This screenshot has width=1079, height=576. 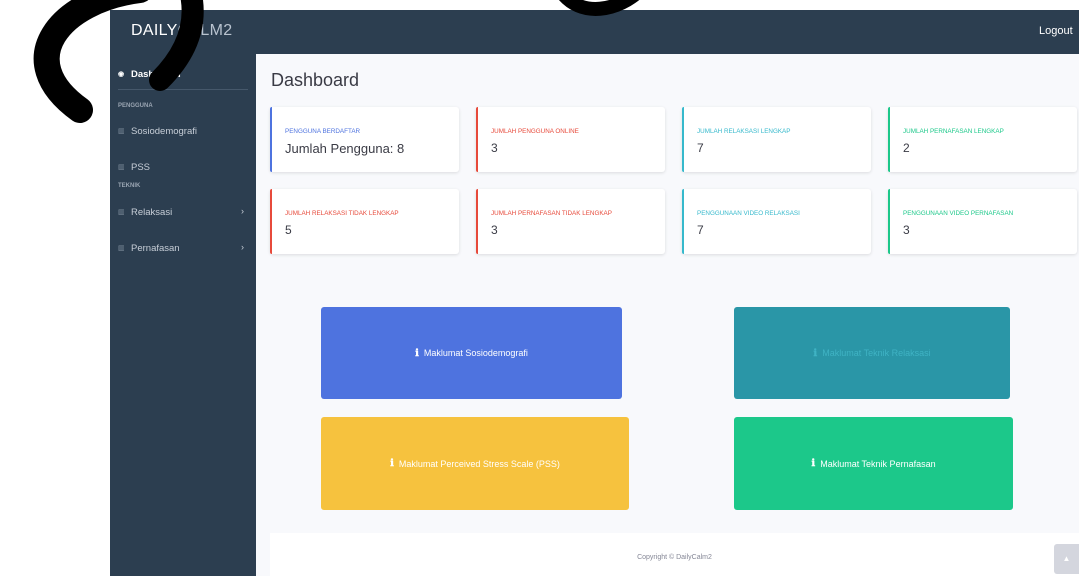 What do you see at coordinates (342, 213) in the screenshot?
I see `card-label: JUMLAH RELAKSASI TIDAK LENGKAP` at bounding box center [342, 213].